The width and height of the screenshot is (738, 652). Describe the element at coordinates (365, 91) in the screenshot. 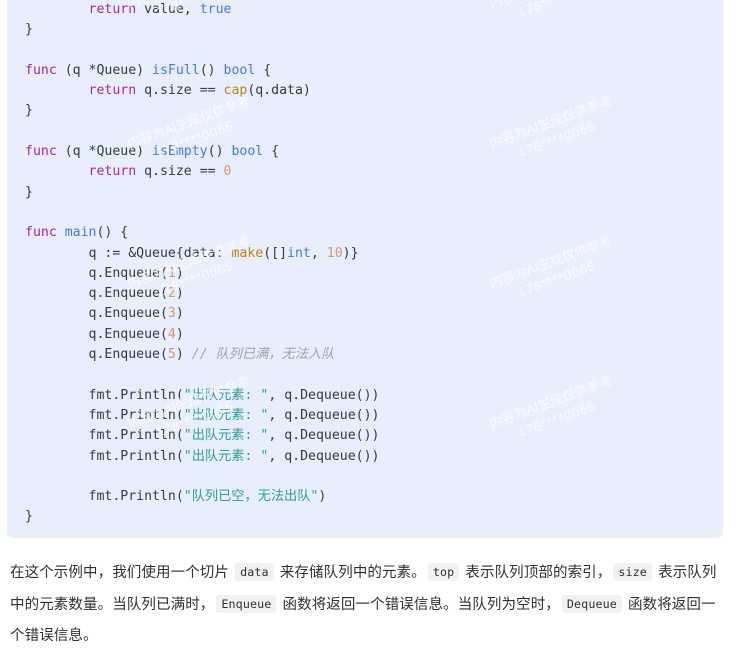

I see `code-line: return q.size == cap(q.data)` at that location.